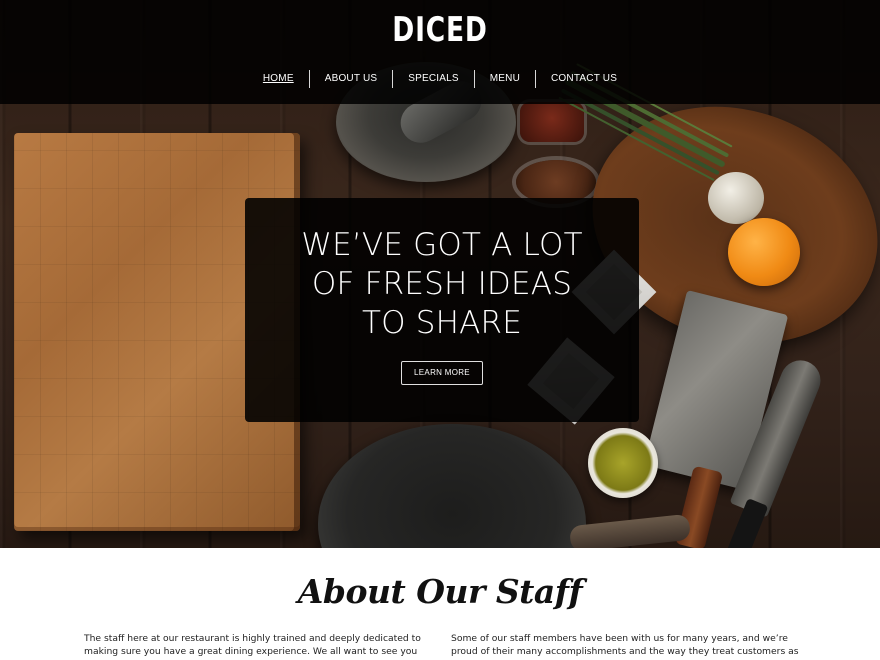  I want to click on spice-jar-image, so click(552, 122).